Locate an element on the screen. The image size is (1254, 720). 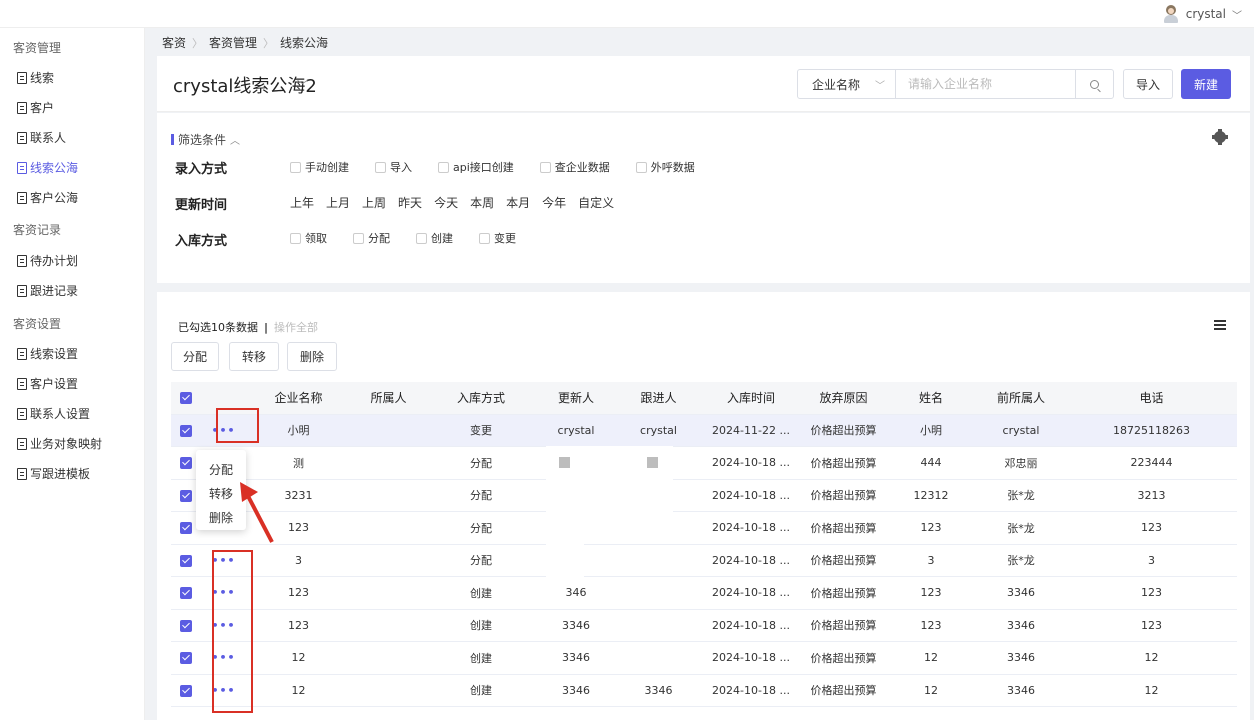
sidebar-item-follow-template: 写跟进模板 is located at coordinates (53, 473).